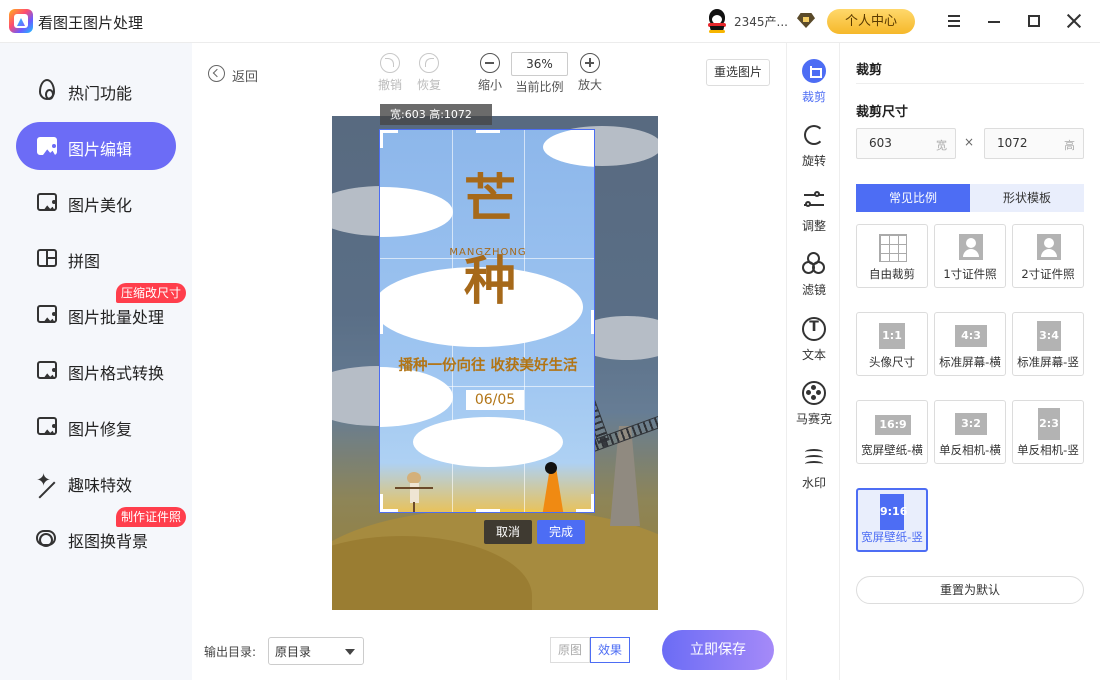 Image resolution: width=1100 pixels, height=680 pixels. I want to click on rail-item-crop: 裁剪, so click(814, 87).